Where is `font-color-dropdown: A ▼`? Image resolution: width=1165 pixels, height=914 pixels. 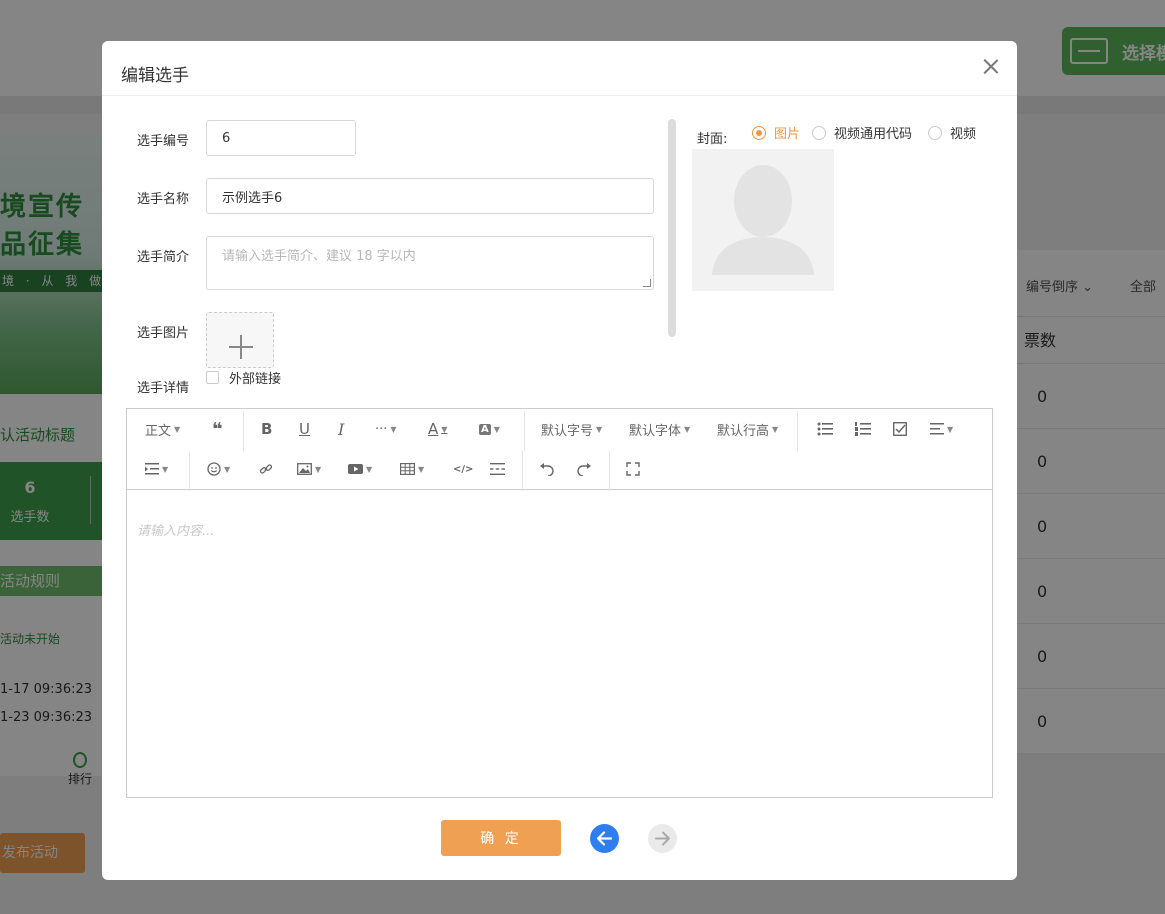 font-color-dropdown: A ▼ is located at coordinates (437, 429).